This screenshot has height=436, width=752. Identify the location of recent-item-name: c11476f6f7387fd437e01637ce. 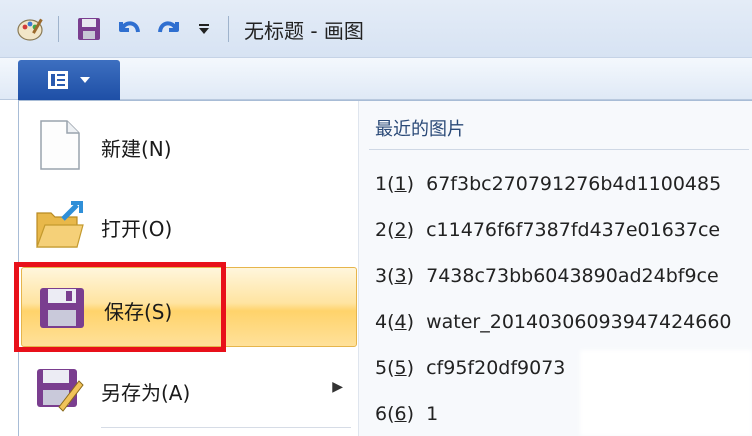
(573, 230).